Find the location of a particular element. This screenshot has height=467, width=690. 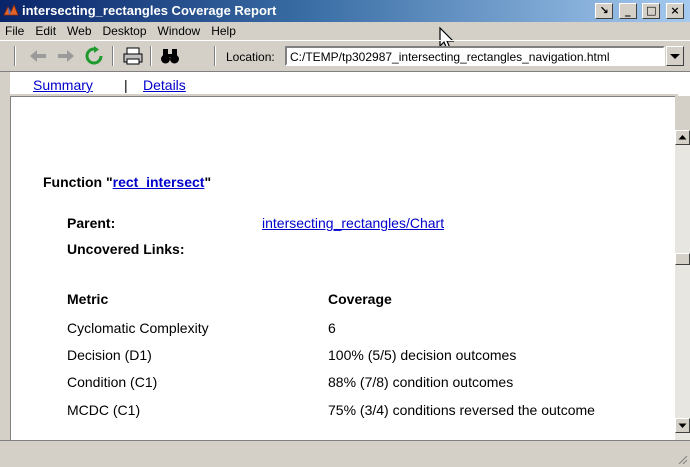

resize-grip-icon is located at coordinates (682, 459).